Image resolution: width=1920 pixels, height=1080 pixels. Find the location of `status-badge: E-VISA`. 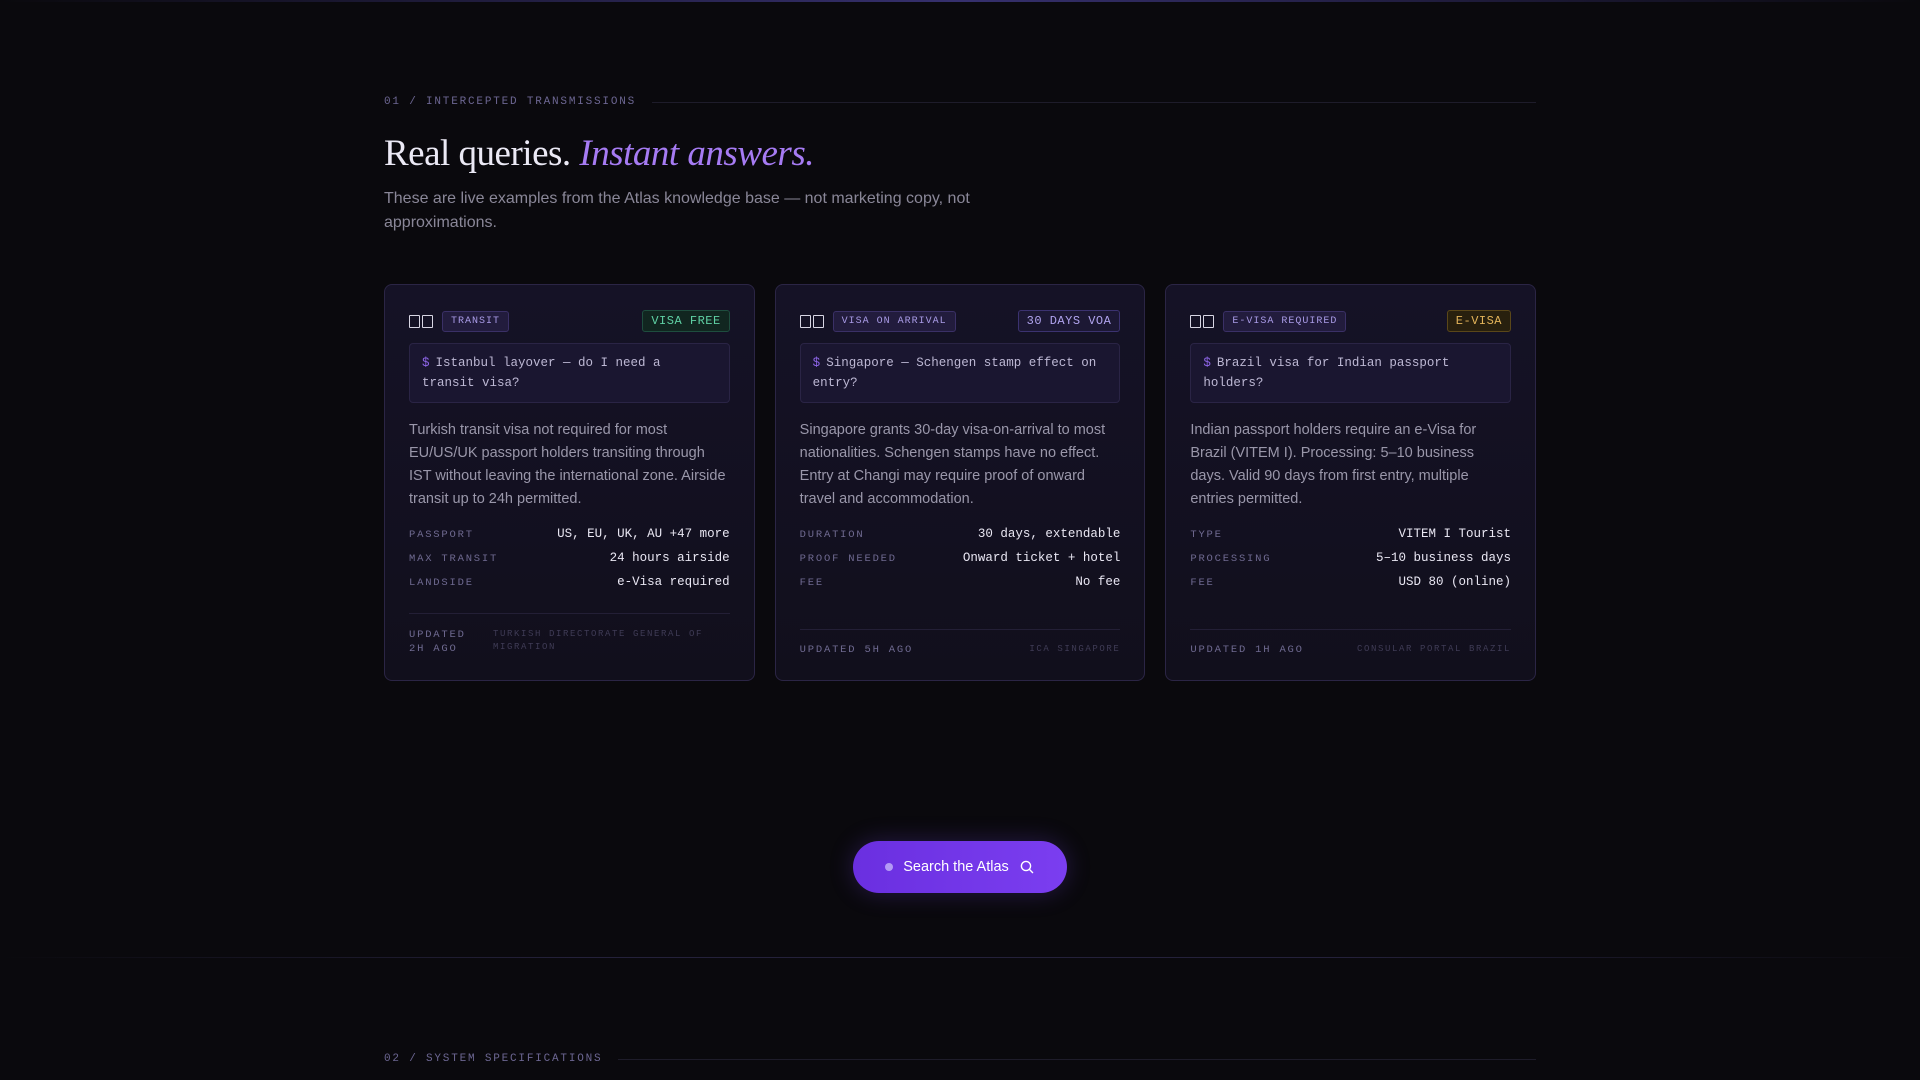

status-badge: E-VISA is located at coordinates (1479, 321).